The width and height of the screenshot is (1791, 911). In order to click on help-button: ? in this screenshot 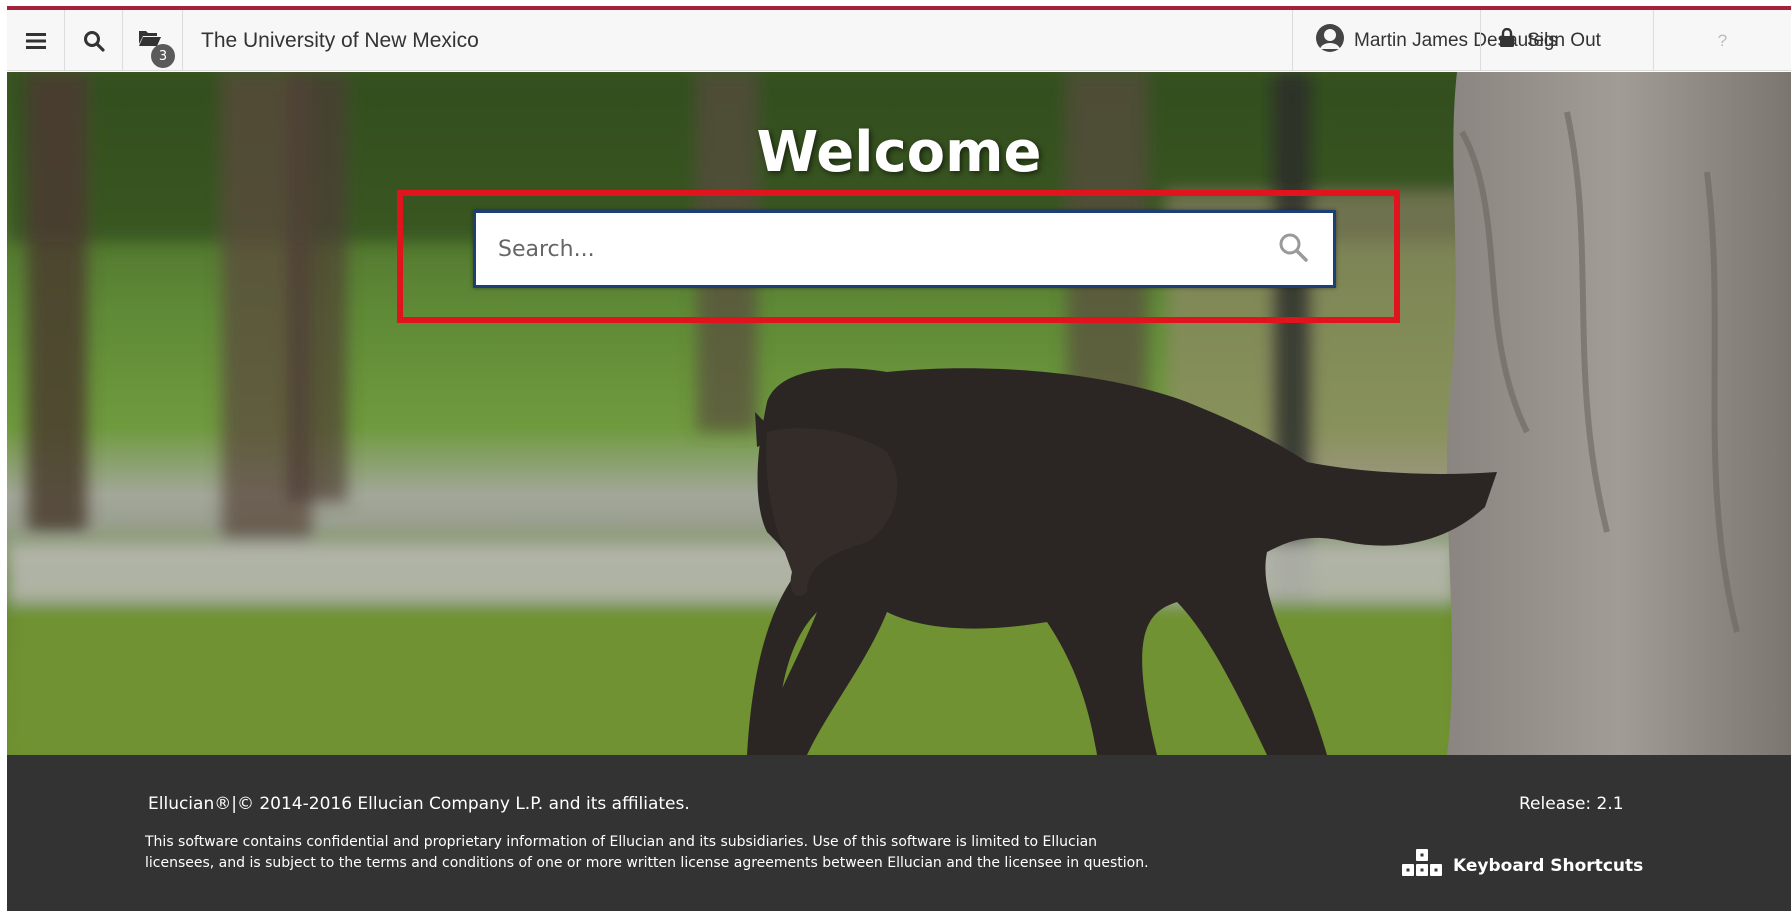, I will do `click(1722, 40)`.